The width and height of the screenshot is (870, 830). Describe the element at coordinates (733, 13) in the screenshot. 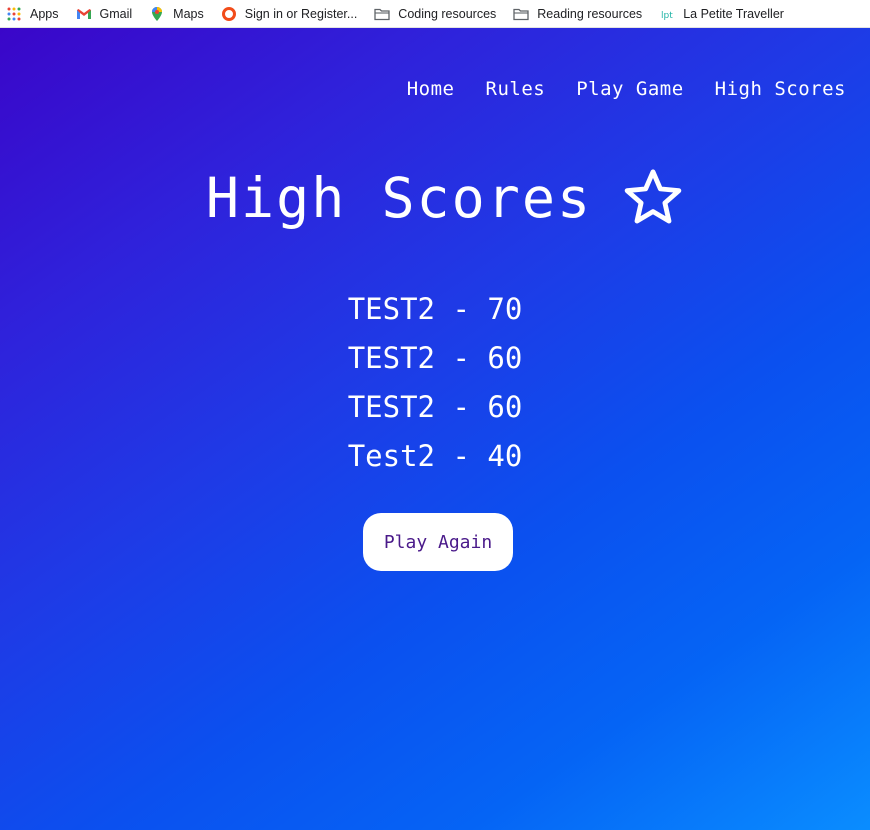

I see `bookmark-label: La Petite Traveller` at that location.